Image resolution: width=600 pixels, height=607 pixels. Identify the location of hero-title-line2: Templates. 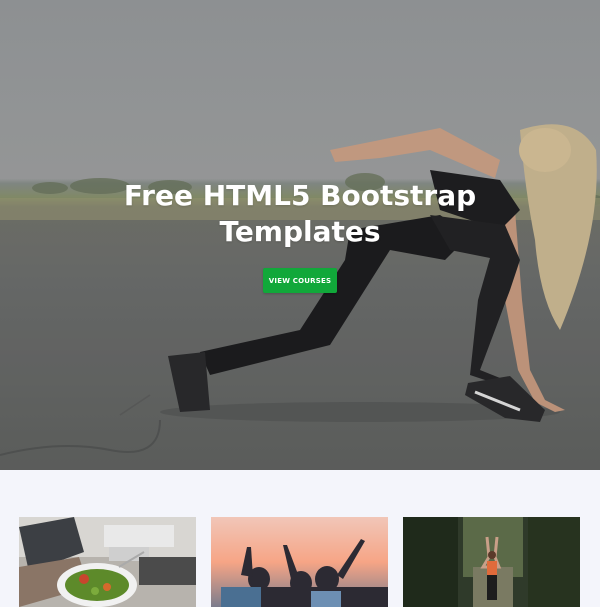
(300, 231).